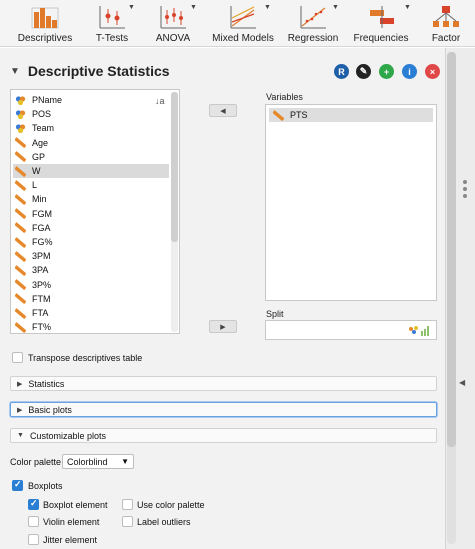  I want to click on variable-list-item: FGM, so click(91, 214).